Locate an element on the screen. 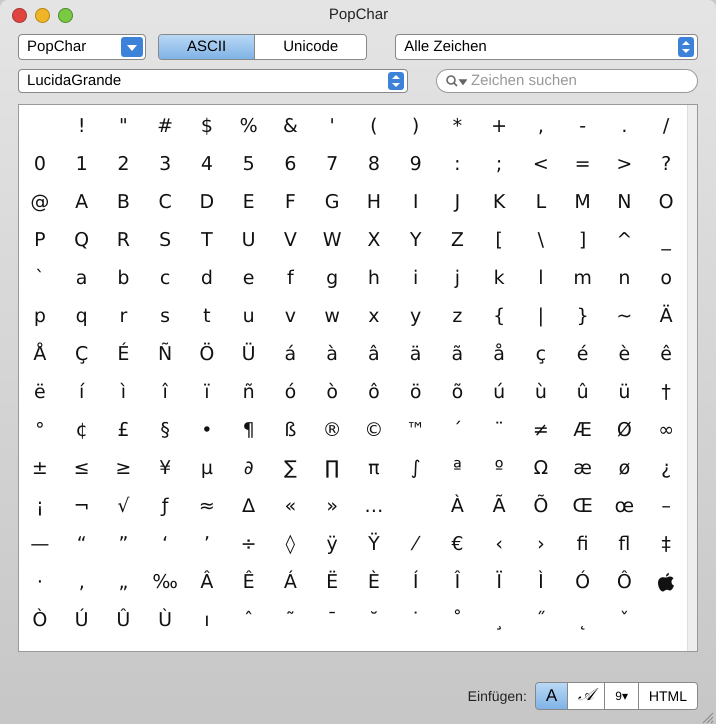  character-cell: ≠ is located at coordinates (540, 430).